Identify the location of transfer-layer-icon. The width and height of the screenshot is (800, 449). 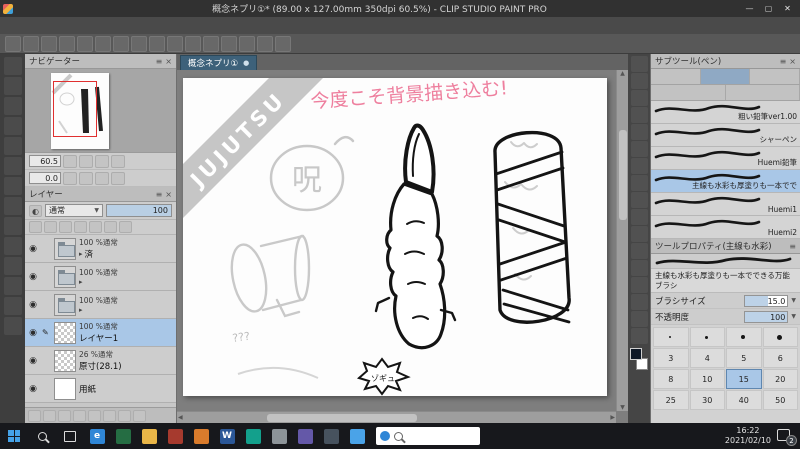
(64, 415).